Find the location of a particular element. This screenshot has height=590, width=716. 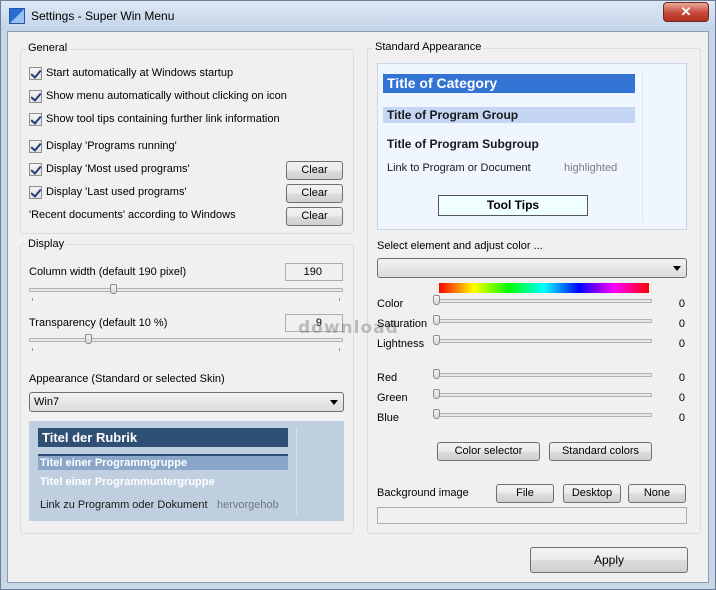

clear-last-used-button: Clear is located at coordinates (314, 193).